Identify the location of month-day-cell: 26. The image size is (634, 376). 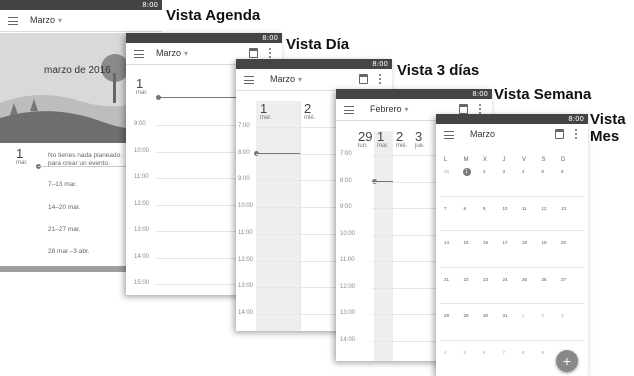
(544, 279).